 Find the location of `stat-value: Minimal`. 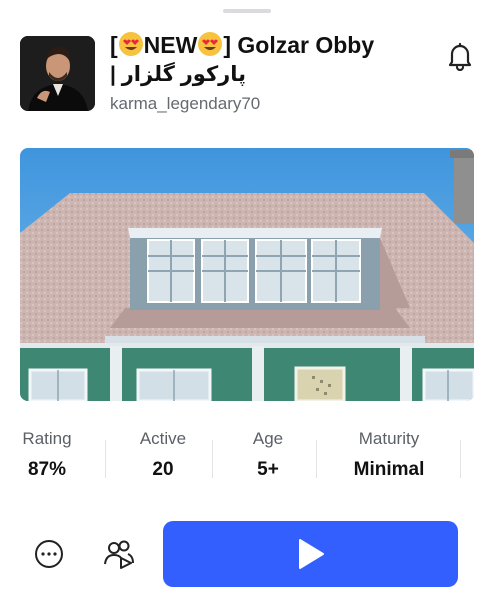

stat-value: Minimal is located at coordinates (389, 469).